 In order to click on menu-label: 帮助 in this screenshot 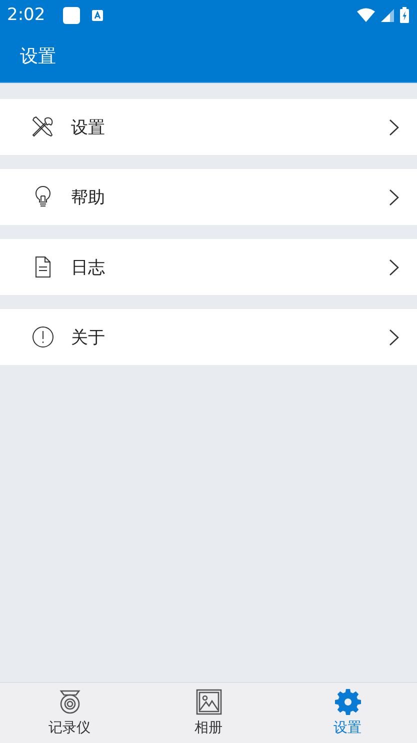, I will do `click(88, 197)`.